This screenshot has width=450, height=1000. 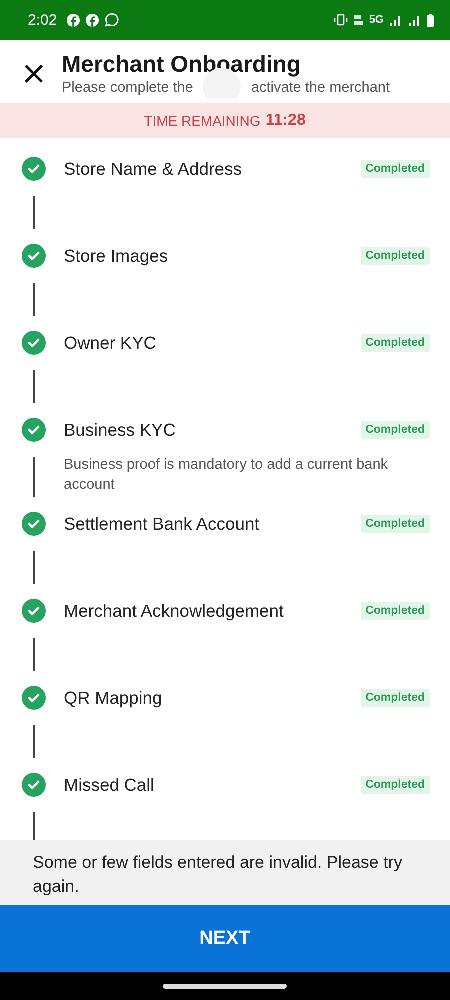 What do you see at coordinates (227, 475) in the screenshot?
I see `step-note: Business proof is mandatory to add a current bank account` at bounding box center [227, 475].